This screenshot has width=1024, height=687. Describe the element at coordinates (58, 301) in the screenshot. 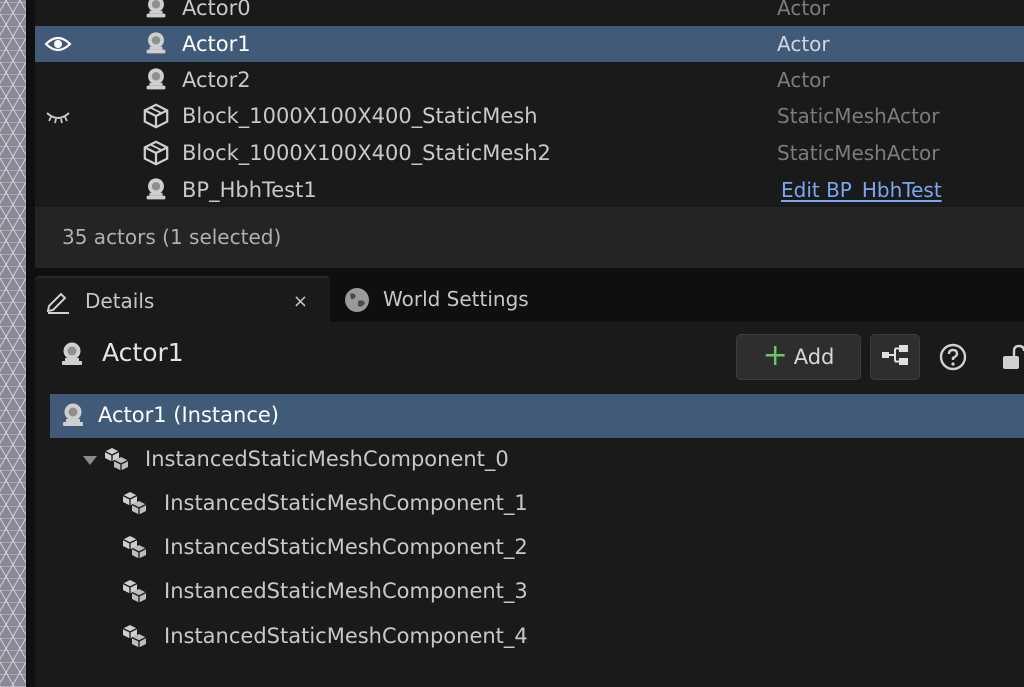

I see `pencil-icon` at that location.